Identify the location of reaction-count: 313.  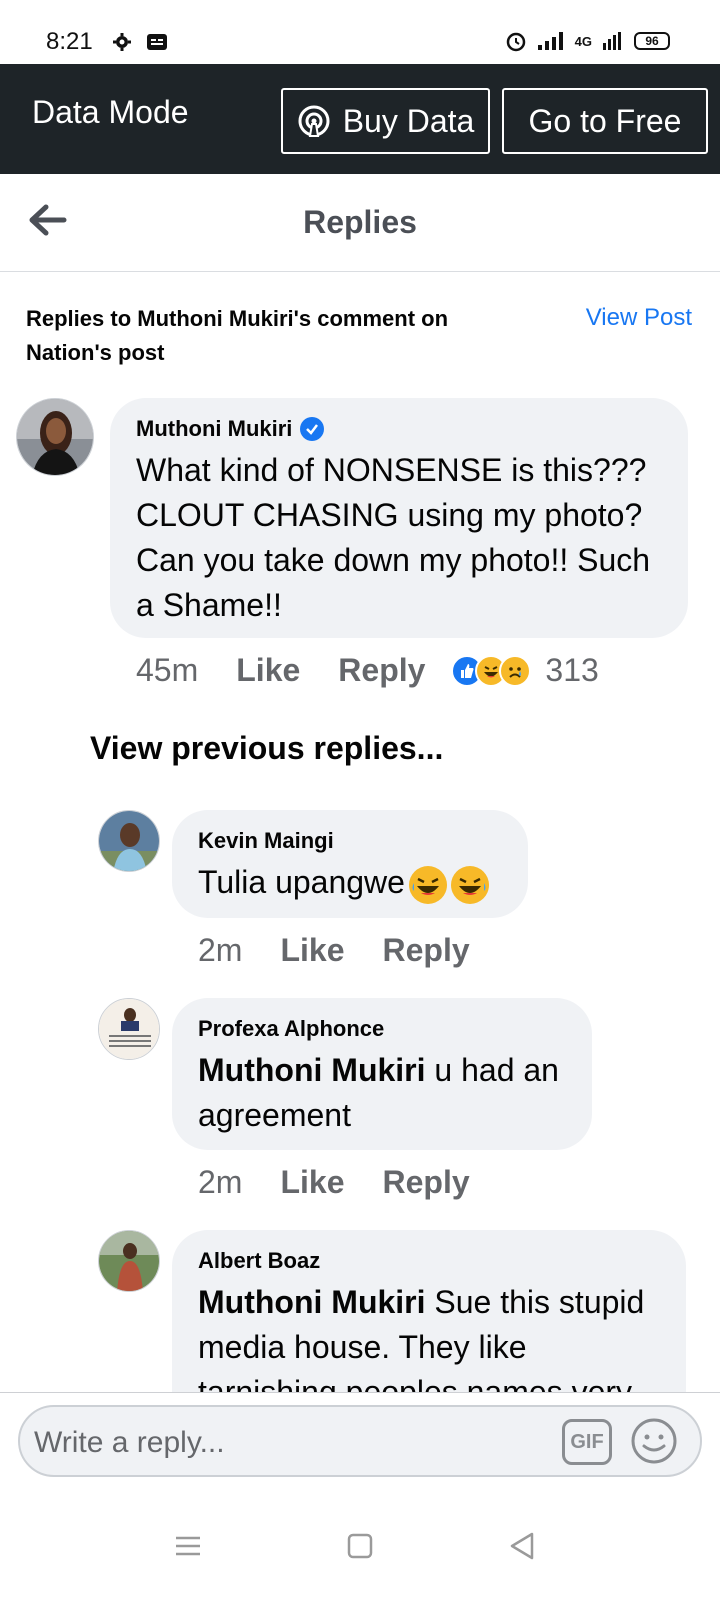
(572, 670).